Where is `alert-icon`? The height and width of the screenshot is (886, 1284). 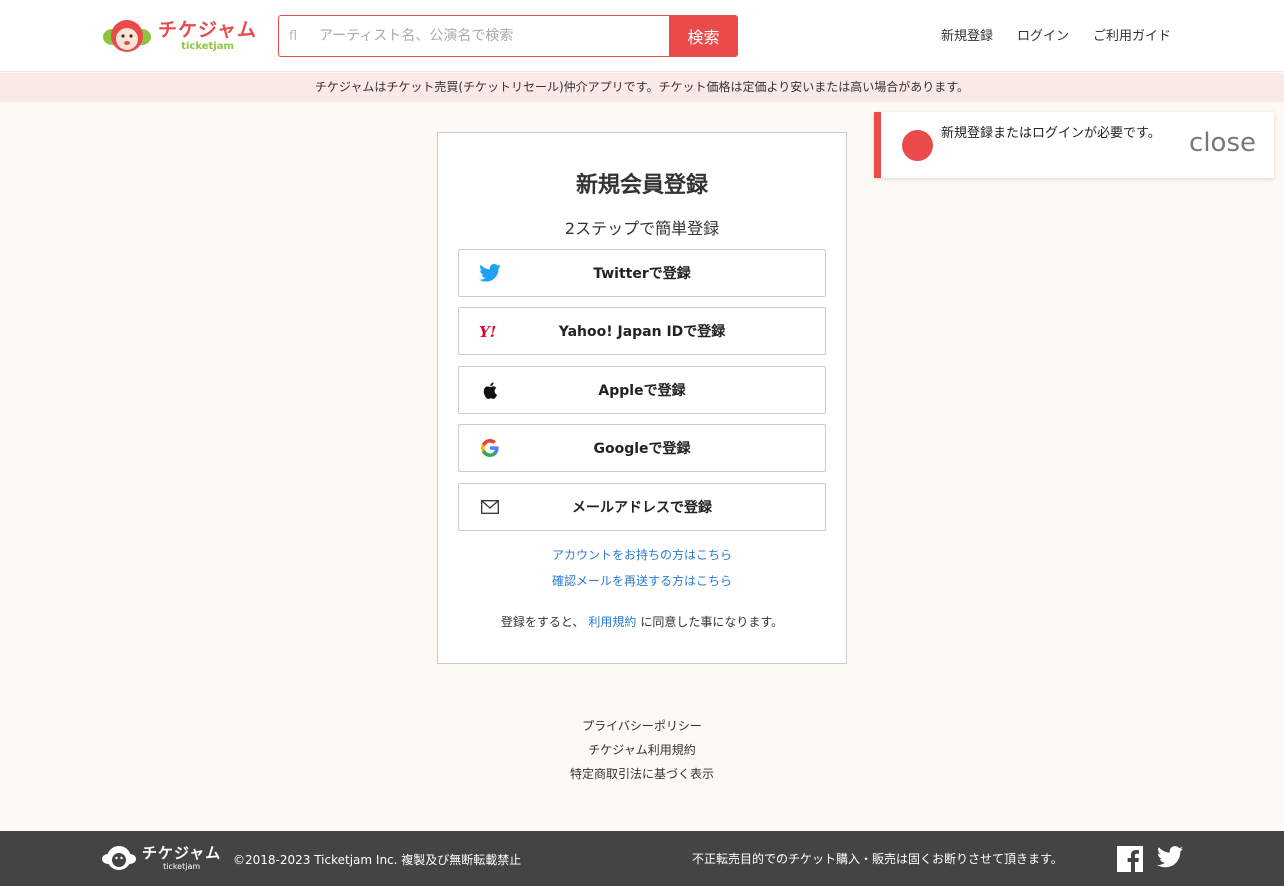
alert-icon is located at coordinates (917, 145).